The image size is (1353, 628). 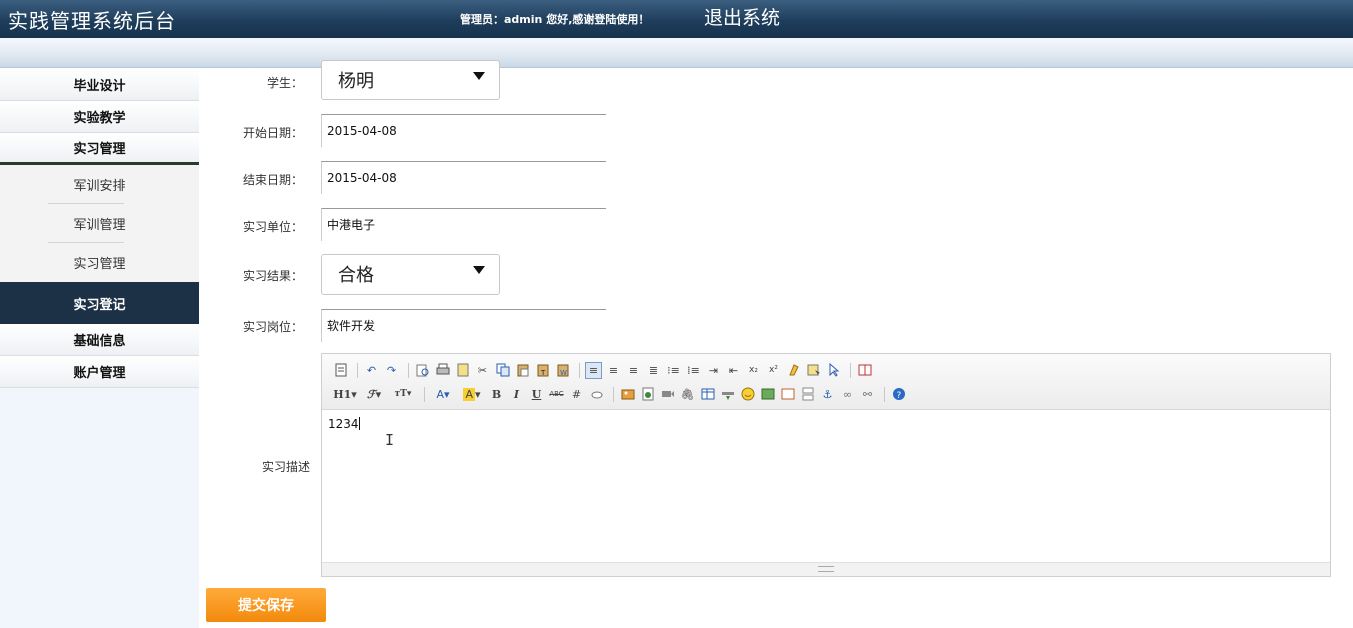 I want to click on copy-icon, so click(x=502, y=370).